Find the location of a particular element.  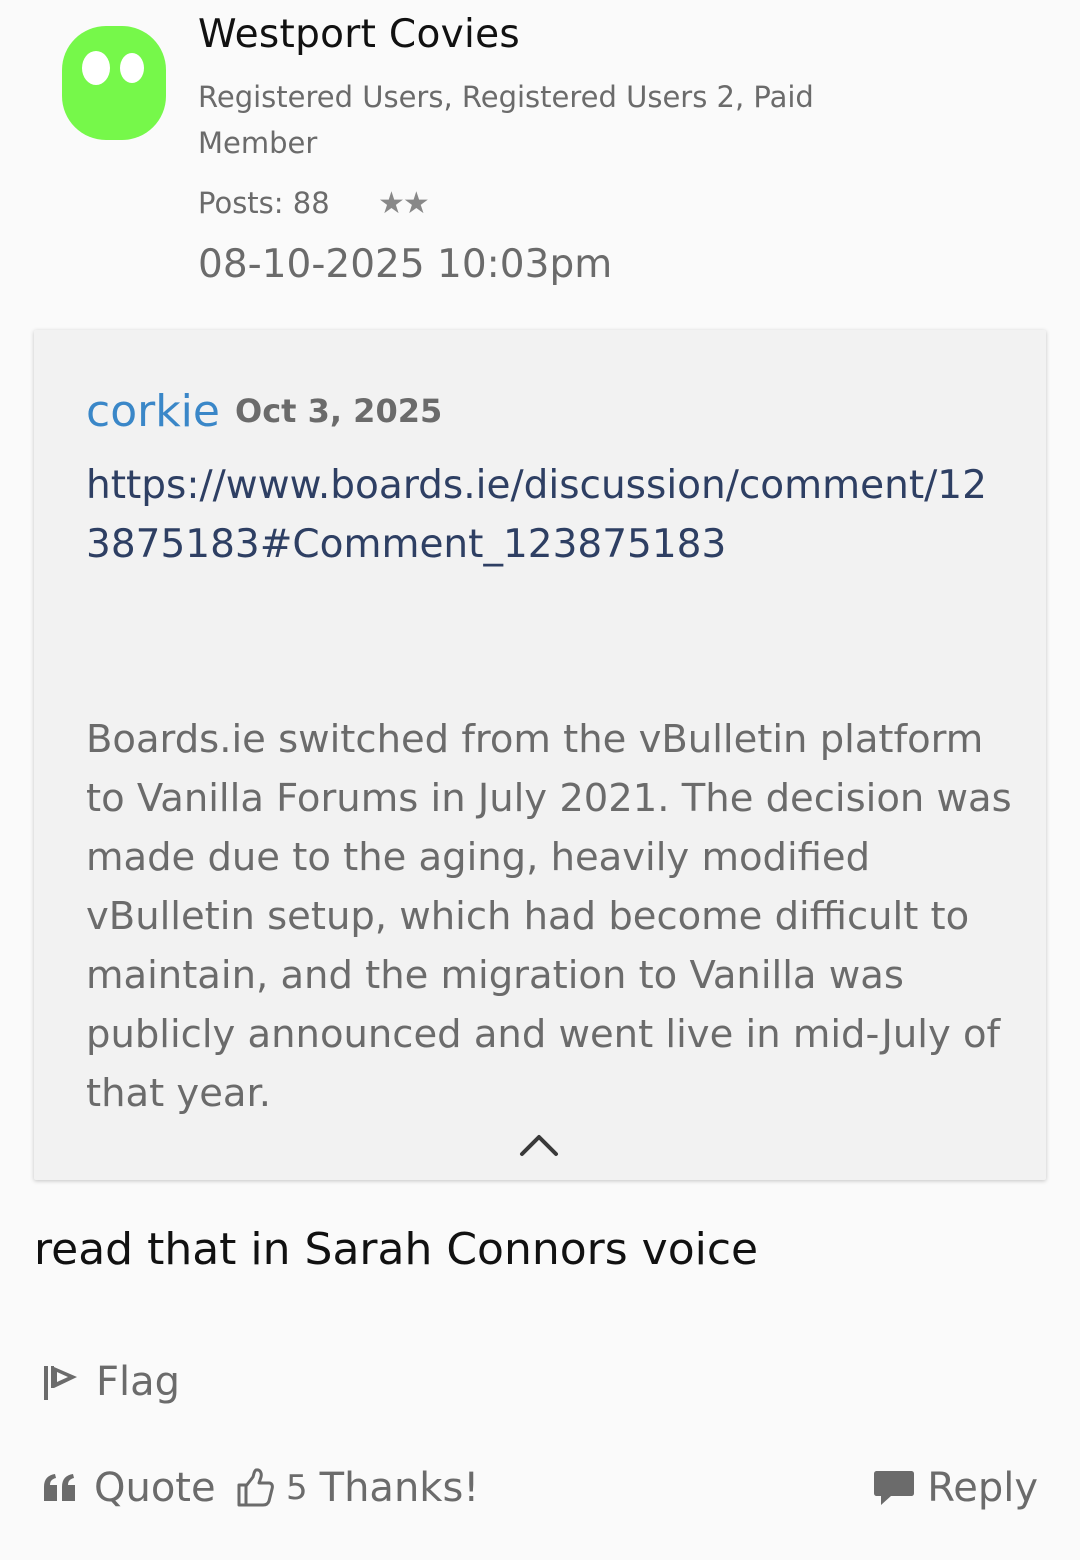

quote-author: corkie is located at coordinates (153, 411).